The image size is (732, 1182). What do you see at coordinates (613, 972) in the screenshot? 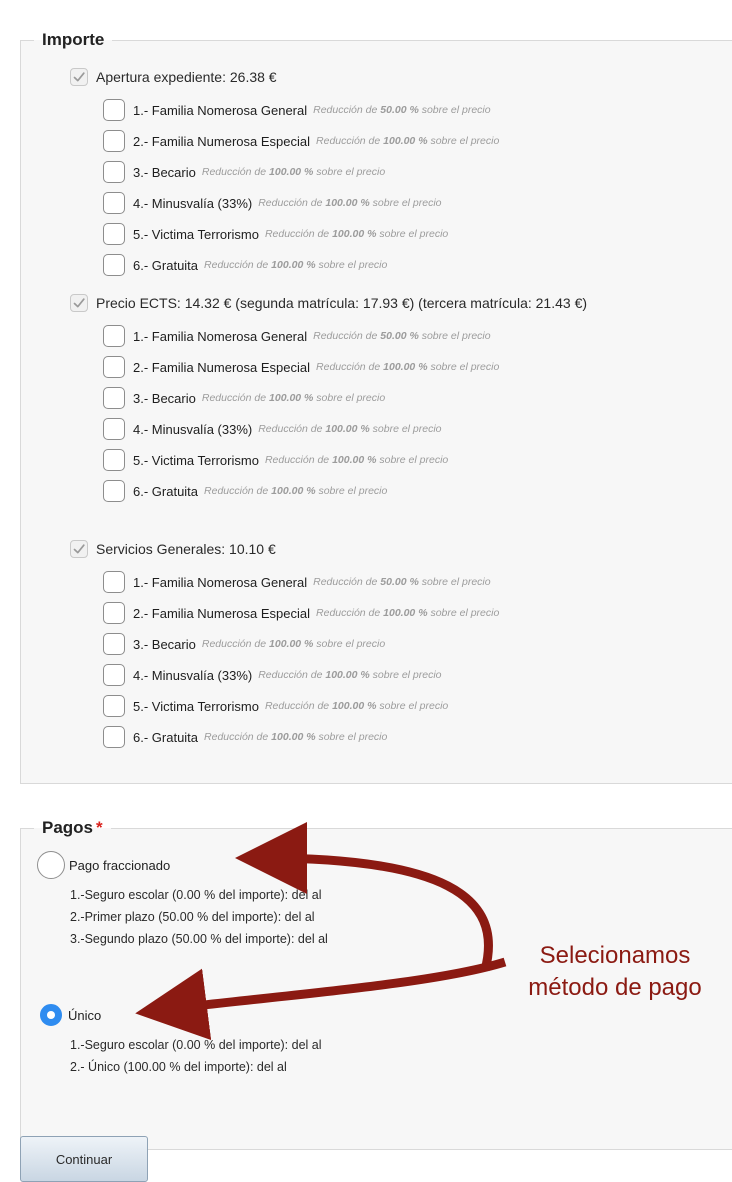
I see `annotation-text: Selecionamos método de pago` at bounding box center [613, 972].